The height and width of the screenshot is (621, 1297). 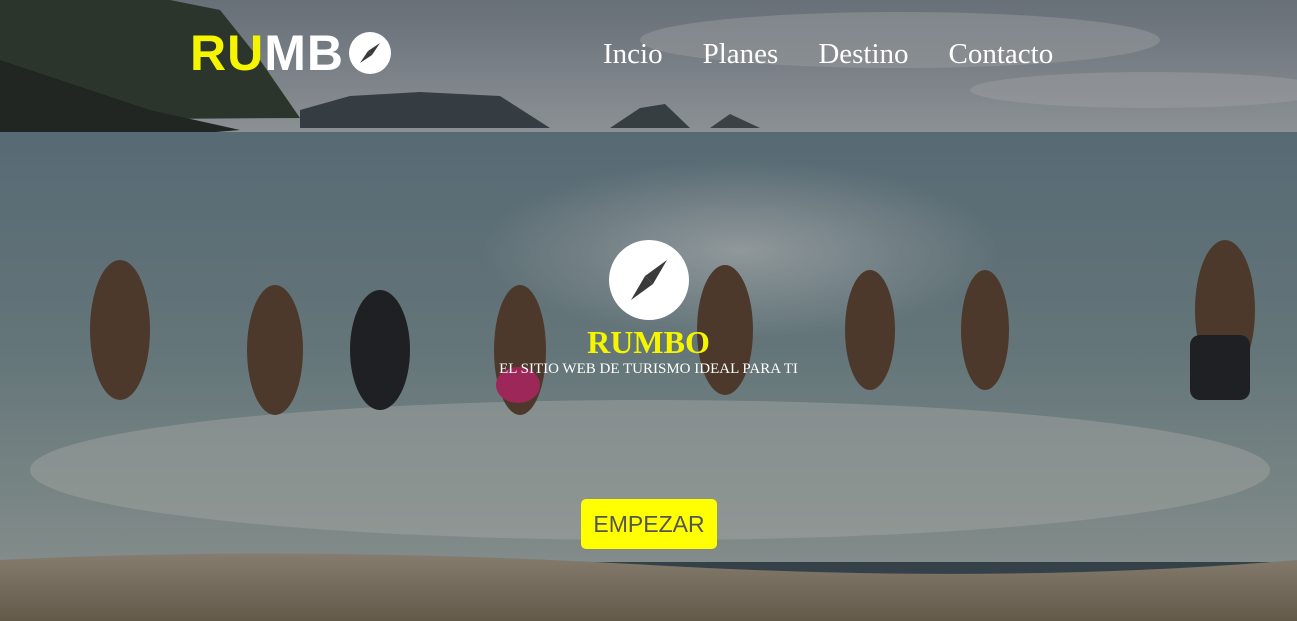 I want to click on hero-tagline: EL SITIO WEB DE TURISMO IDEAL PARA TI, so click(x=648, y=369).